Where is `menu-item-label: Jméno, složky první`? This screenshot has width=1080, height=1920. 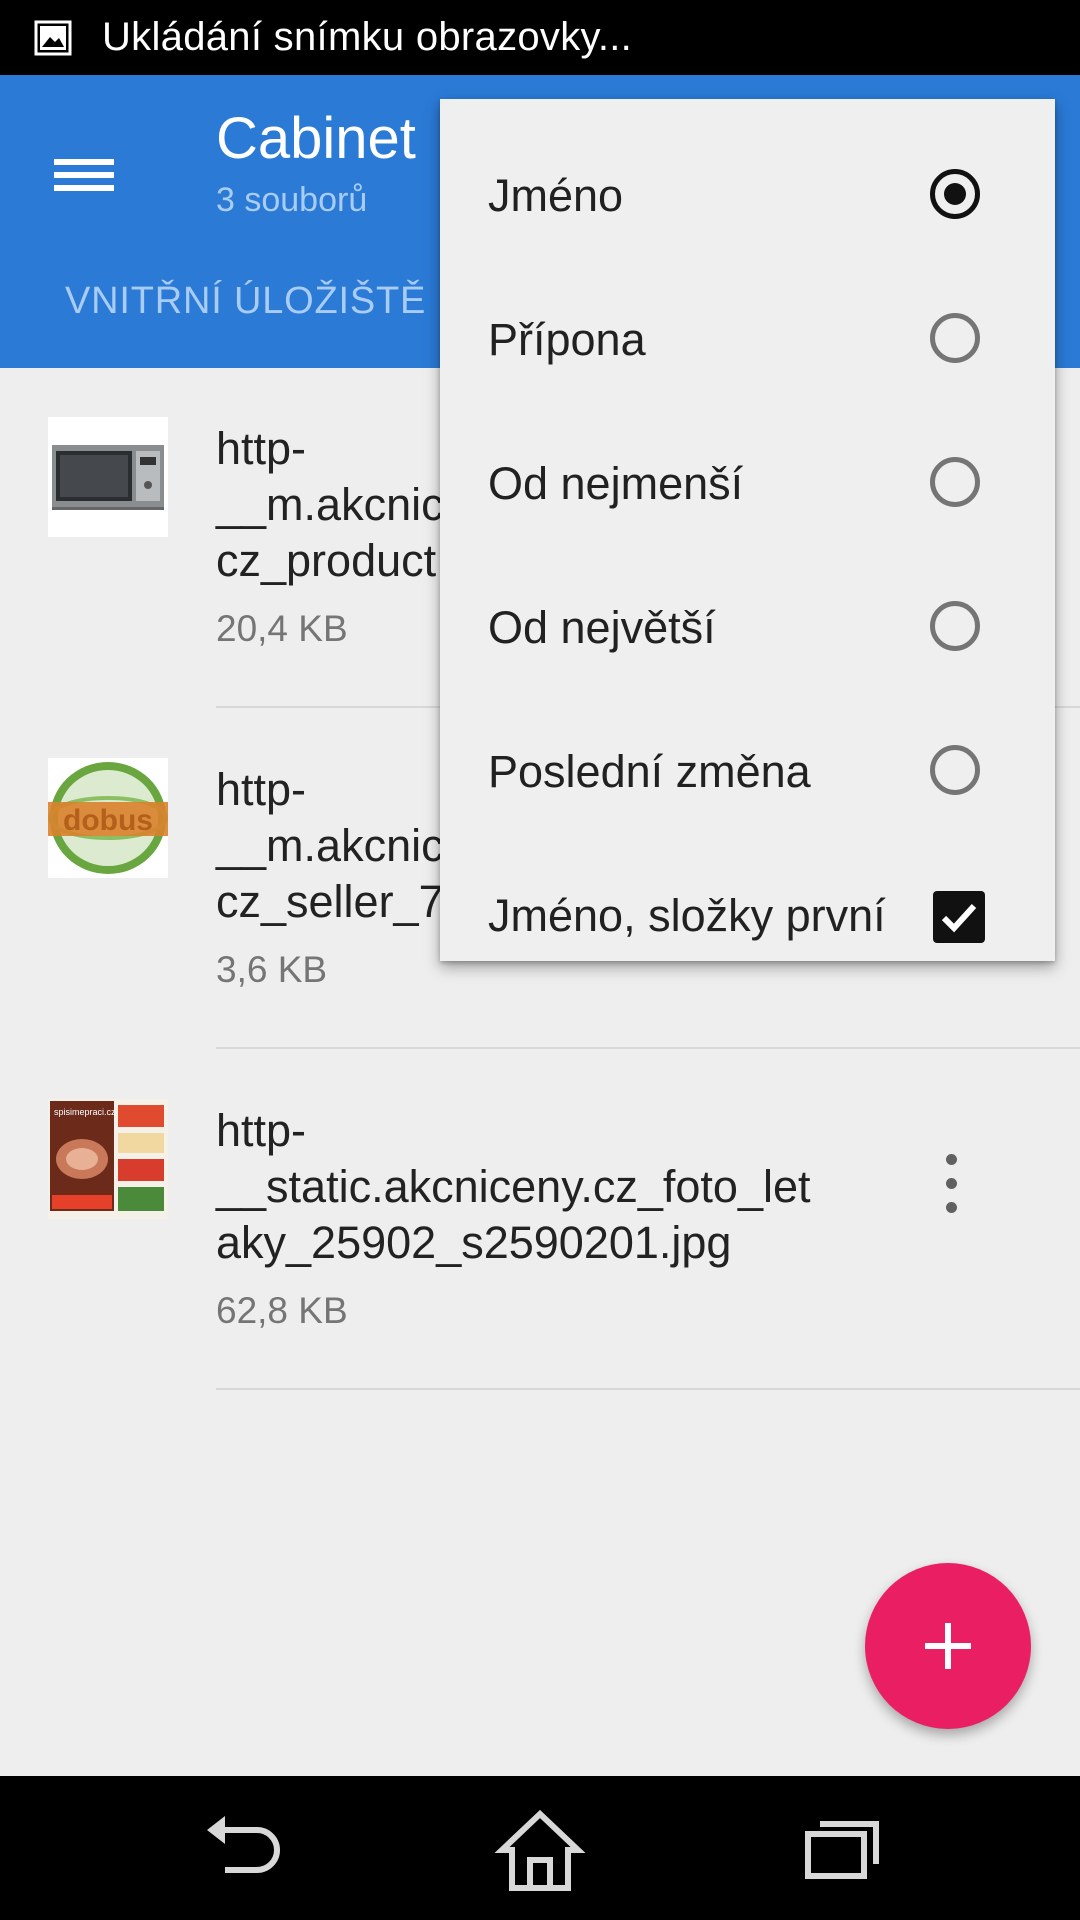
menu-item-label: Jméno, složky první is located at coordinates (687, 915).